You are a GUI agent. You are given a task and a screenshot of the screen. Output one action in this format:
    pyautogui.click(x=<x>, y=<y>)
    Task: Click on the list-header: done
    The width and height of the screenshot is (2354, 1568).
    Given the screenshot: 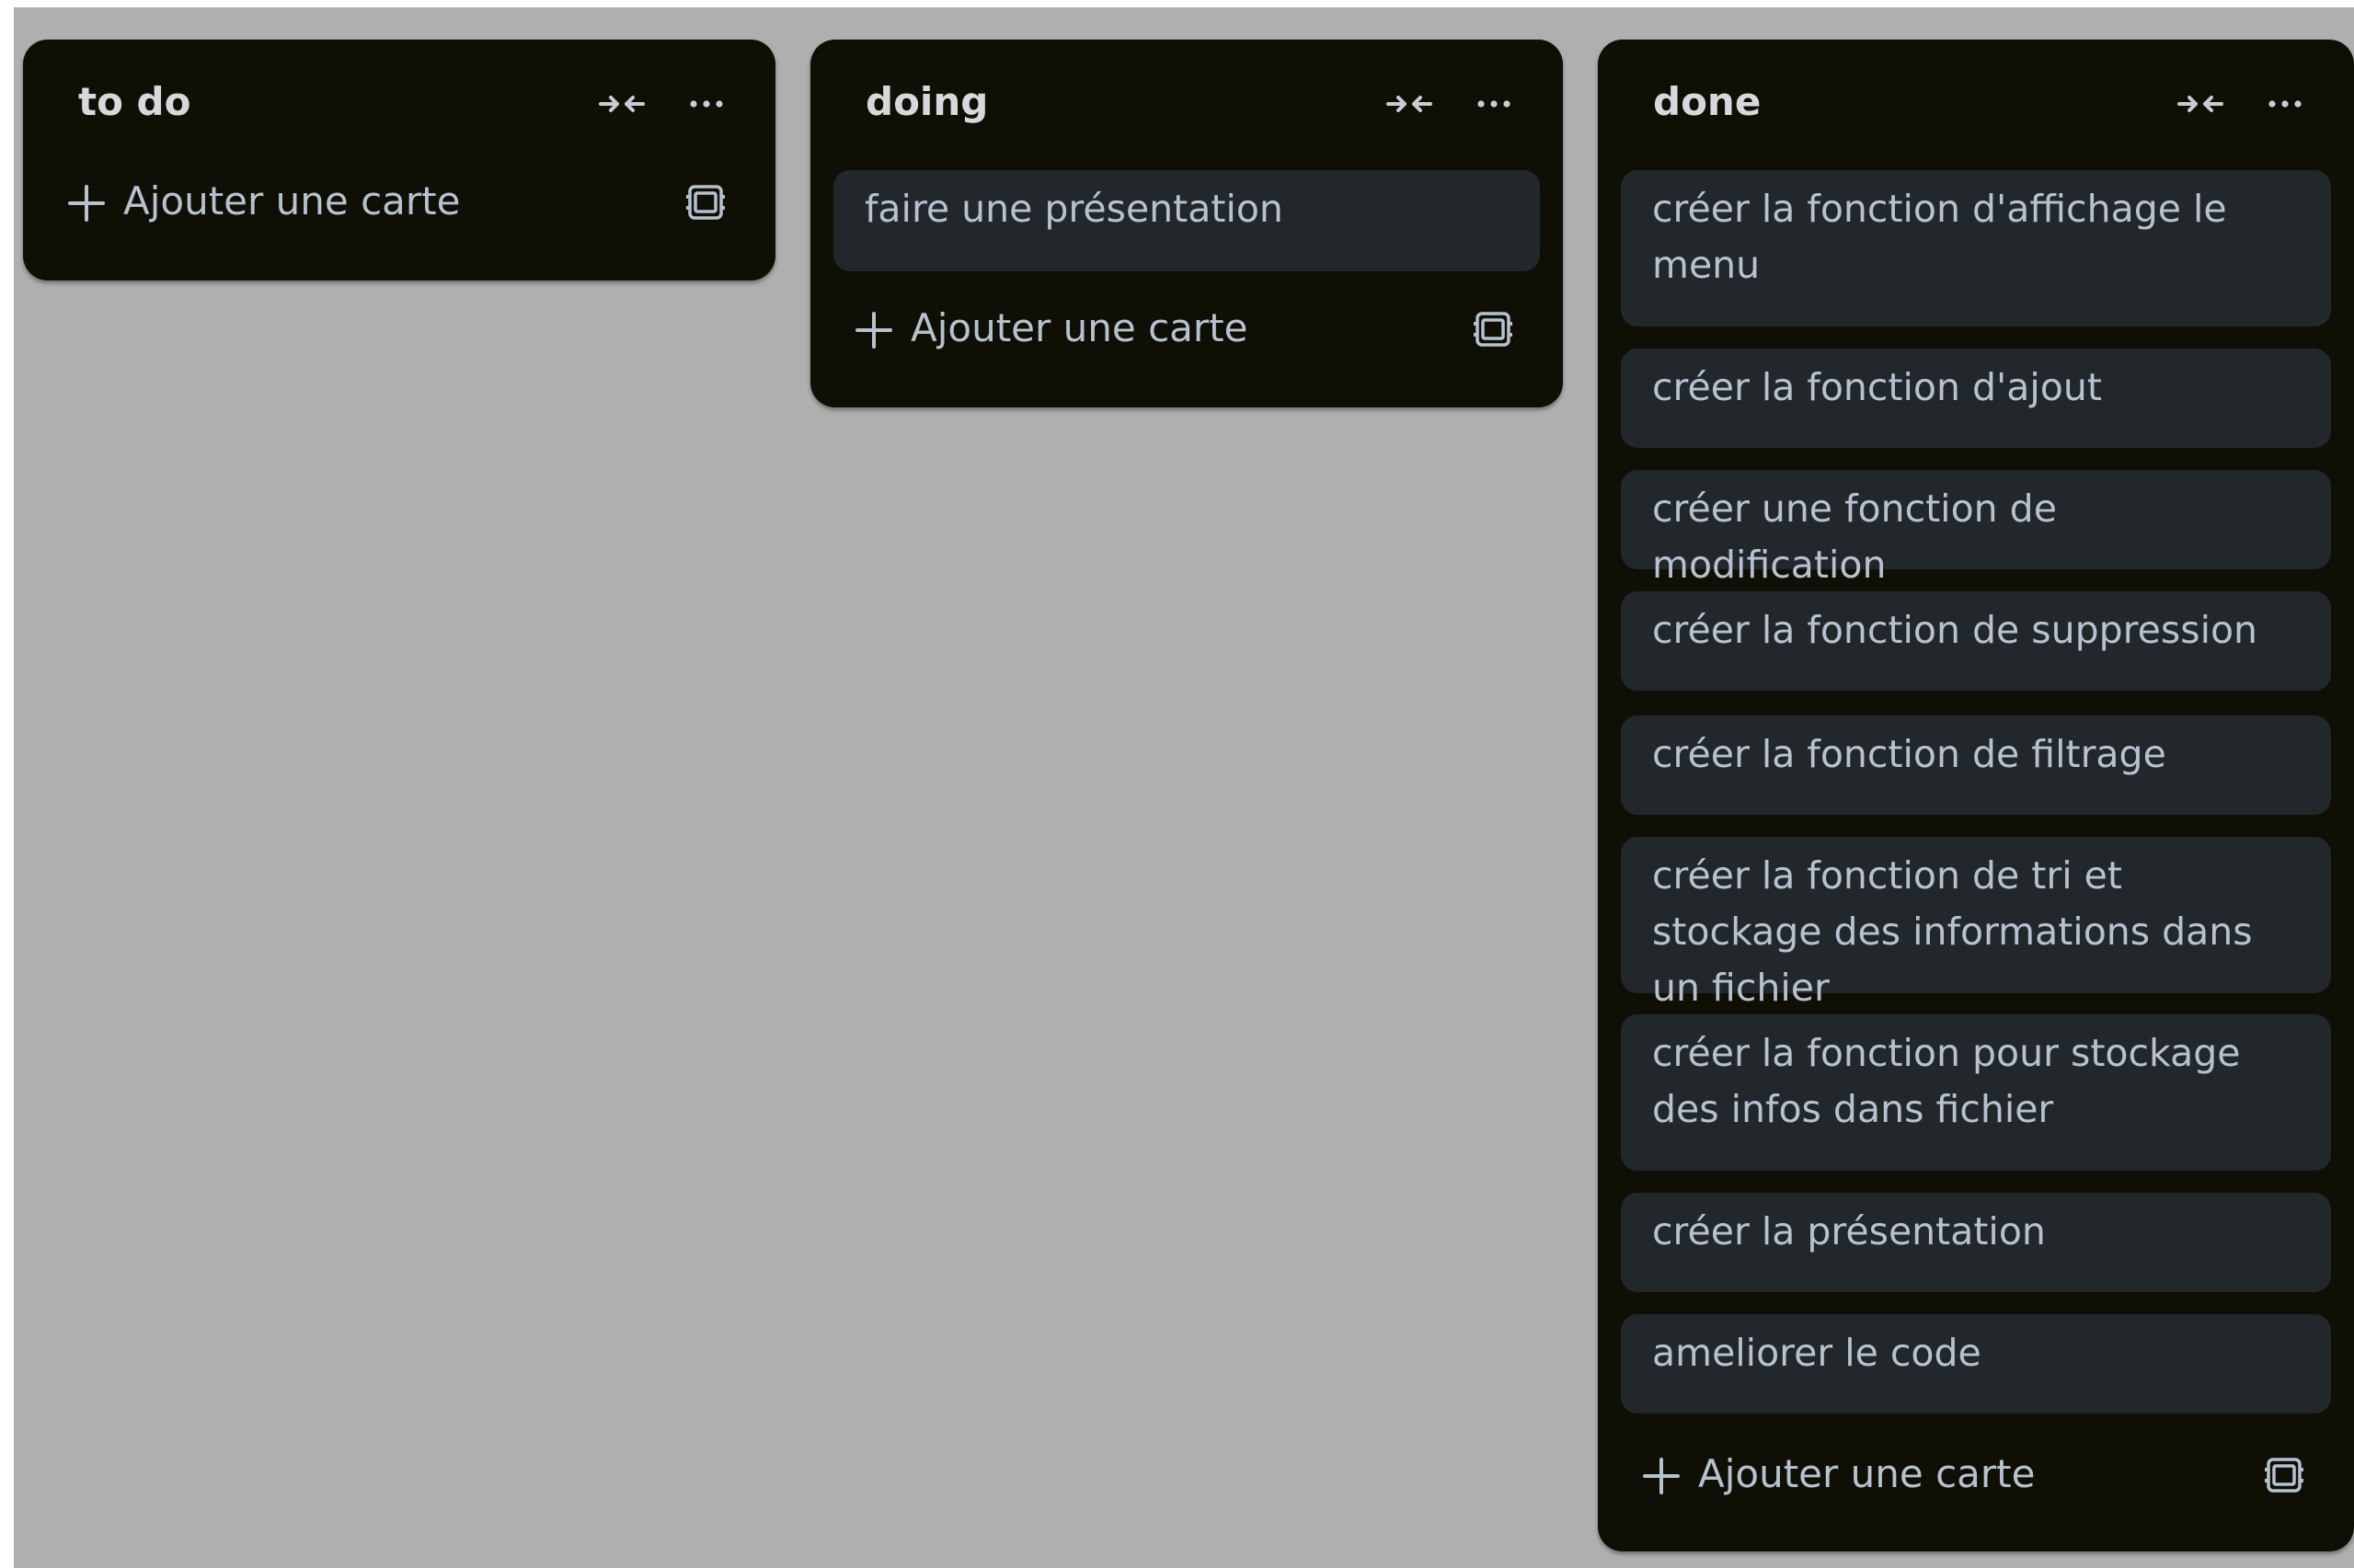 What is the action you would take?
    pyautogui.click(x=1976, y=104)
    